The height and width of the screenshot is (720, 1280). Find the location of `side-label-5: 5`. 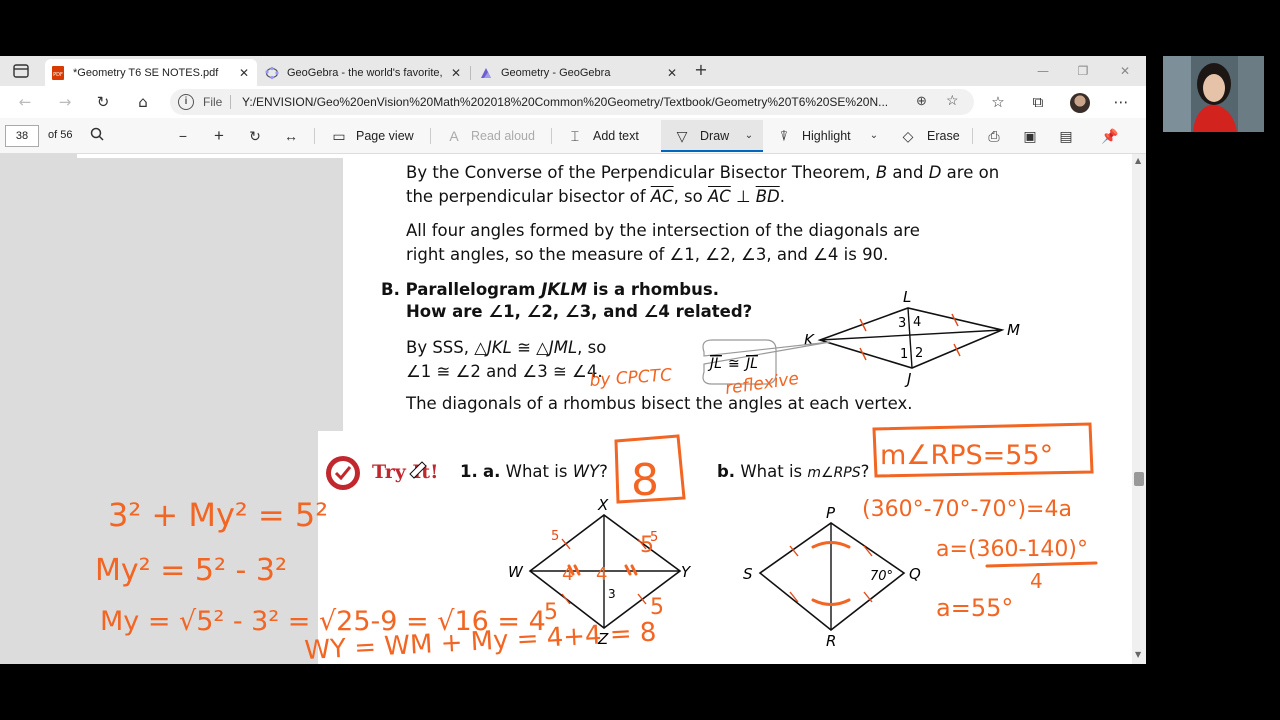

side-label-5: 5 is located at coordinates (555, 536).